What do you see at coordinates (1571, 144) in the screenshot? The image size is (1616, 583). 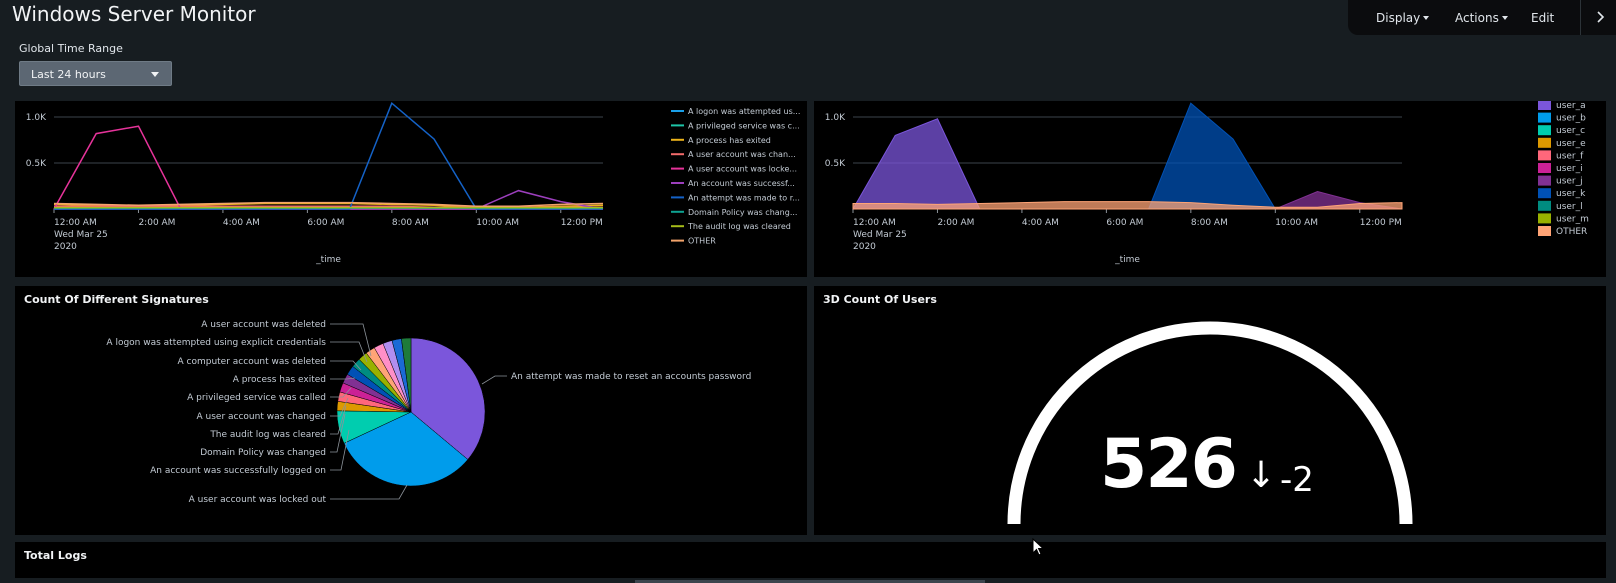 I see `legend-label: user_e` at bounding box center [1571, 144].